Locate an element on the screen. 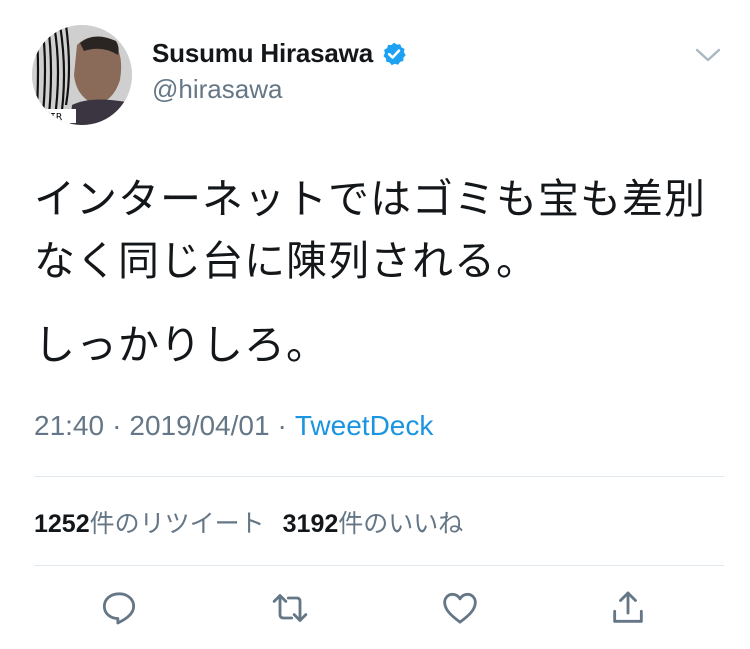 The image size is (750, 649). share-button is located at coordinates (628, 608).